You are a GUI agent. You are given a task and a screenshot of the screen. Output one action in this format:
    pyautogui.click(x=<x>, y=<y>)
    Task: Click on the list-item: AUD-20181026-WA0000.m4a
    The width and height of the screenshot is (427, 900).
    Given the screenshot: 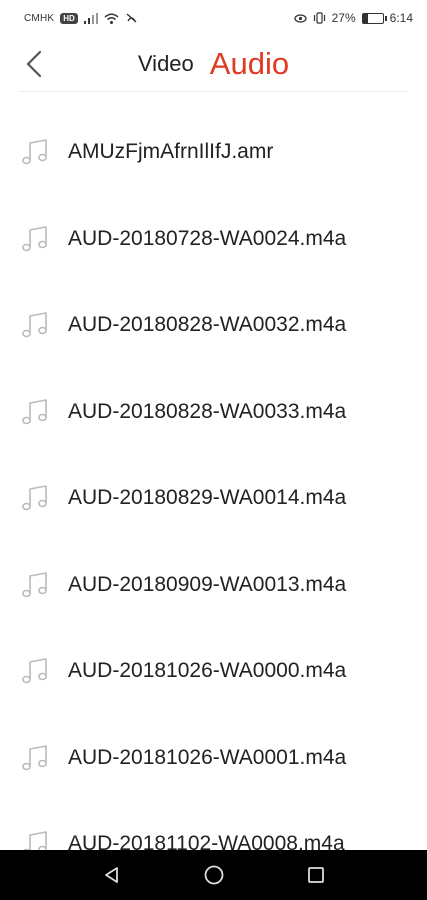 What is the action you would take?
    pyautogui.click(x=213, y=671)
    